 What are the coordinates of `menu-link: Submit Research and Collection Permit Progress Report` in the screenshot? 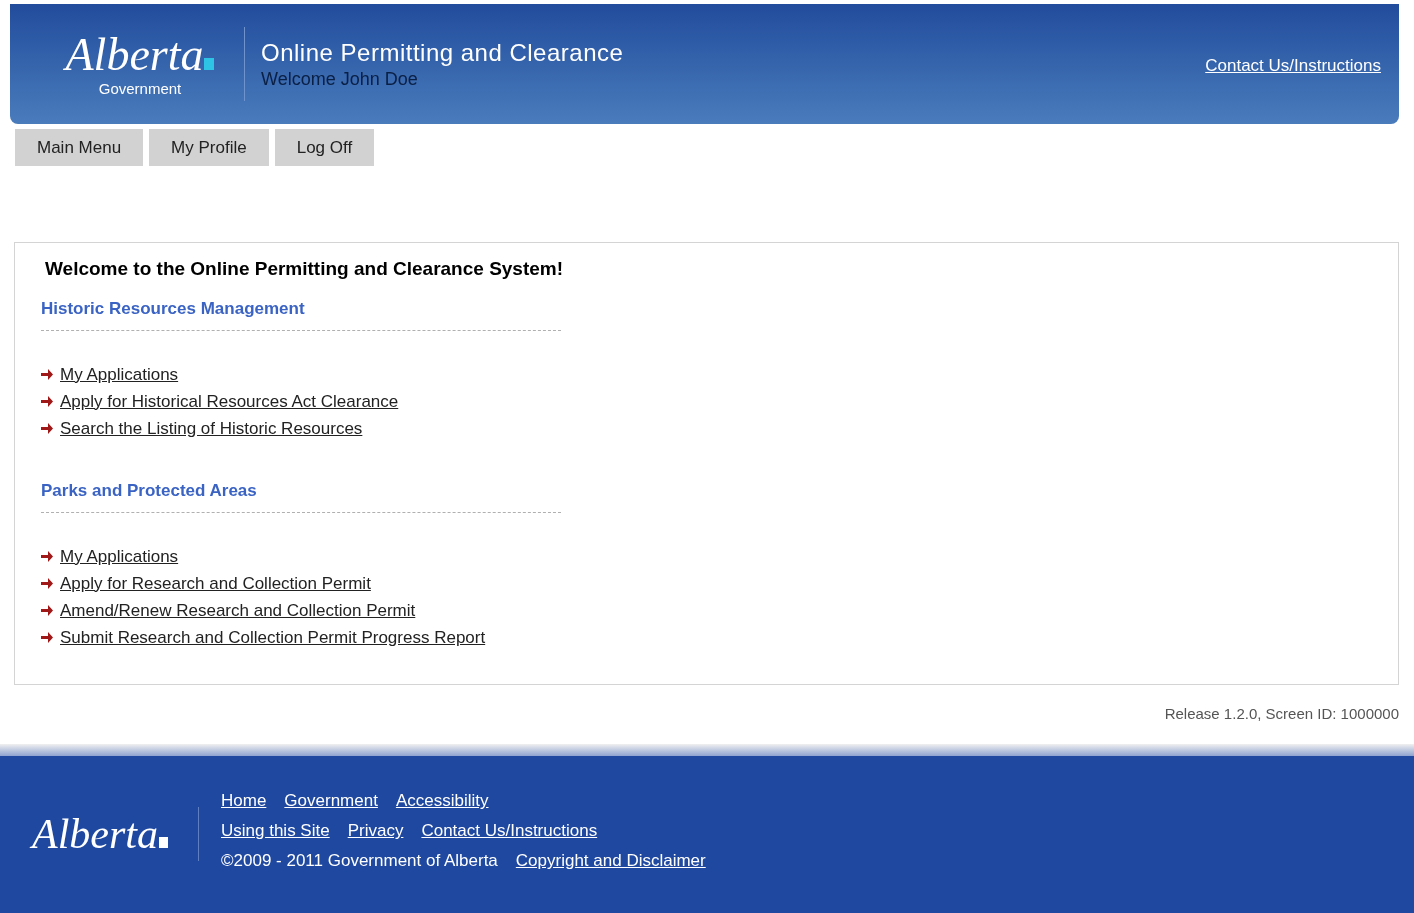 It's located at (273, 637).